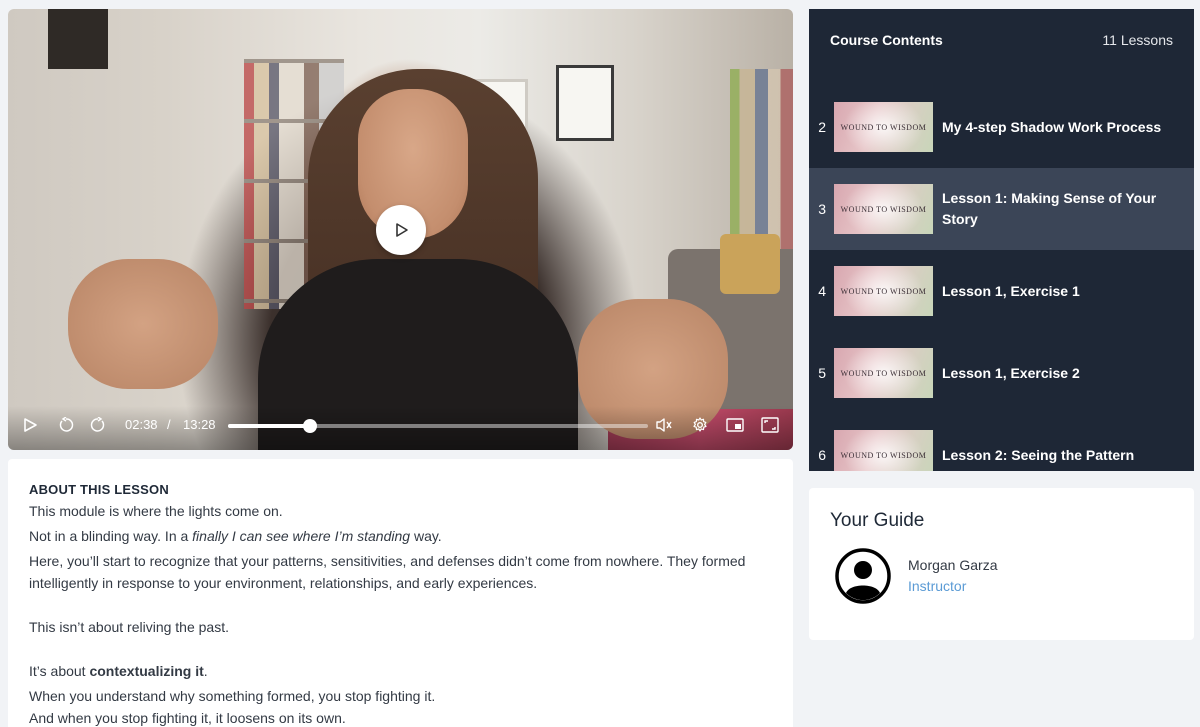 Image resolution: width=1200 pixels, height=727 pixels. I want to click on settings-button, so click(700, 425).